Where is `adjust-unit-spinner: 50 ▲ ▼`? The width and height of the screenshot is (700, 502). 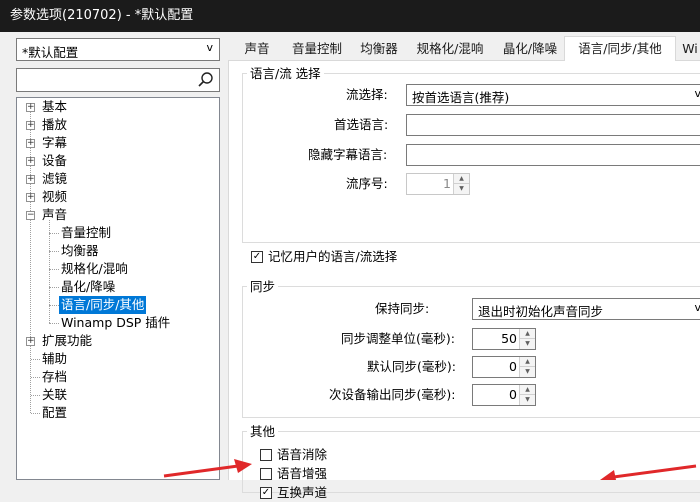
adjust-unit-spinner: 50 ▲ ▼ is located at coordinates (504, 339).